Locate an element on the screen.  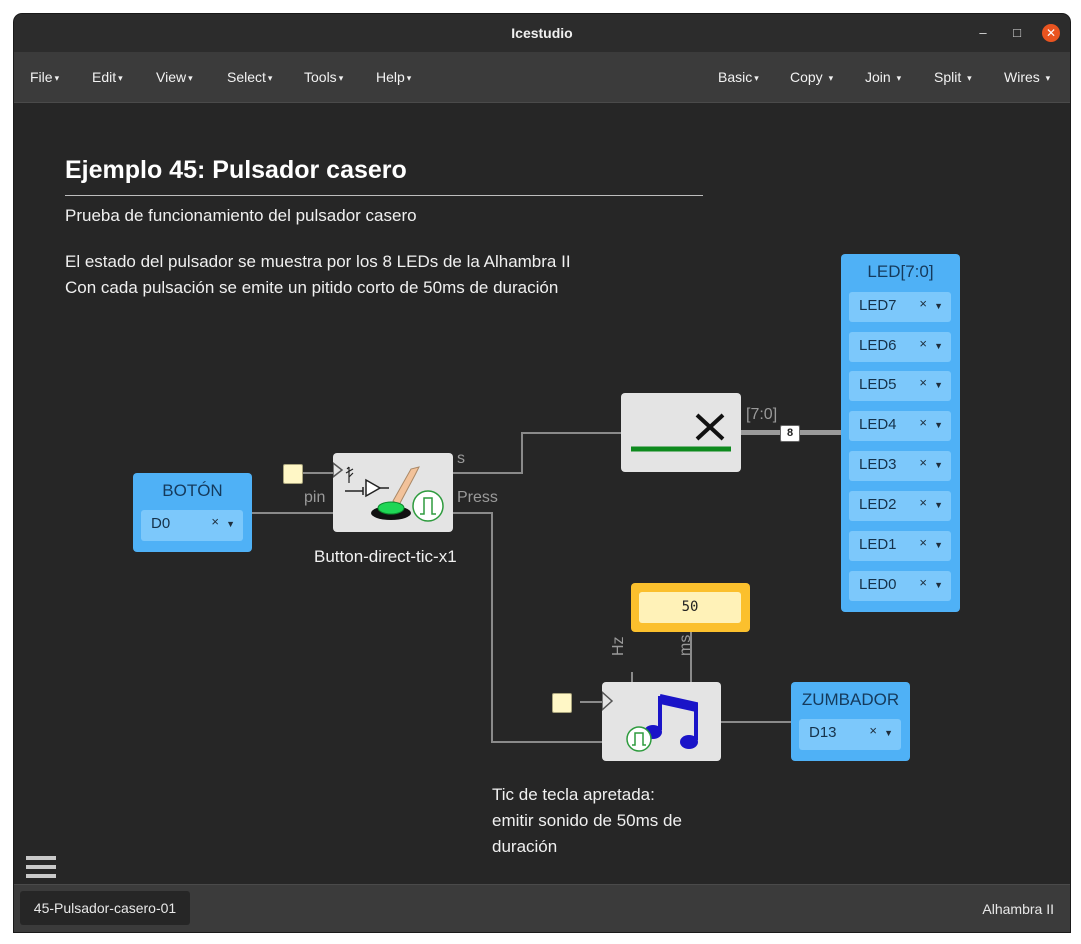
button-direct-tic-block is located at coordinates (392, 492).